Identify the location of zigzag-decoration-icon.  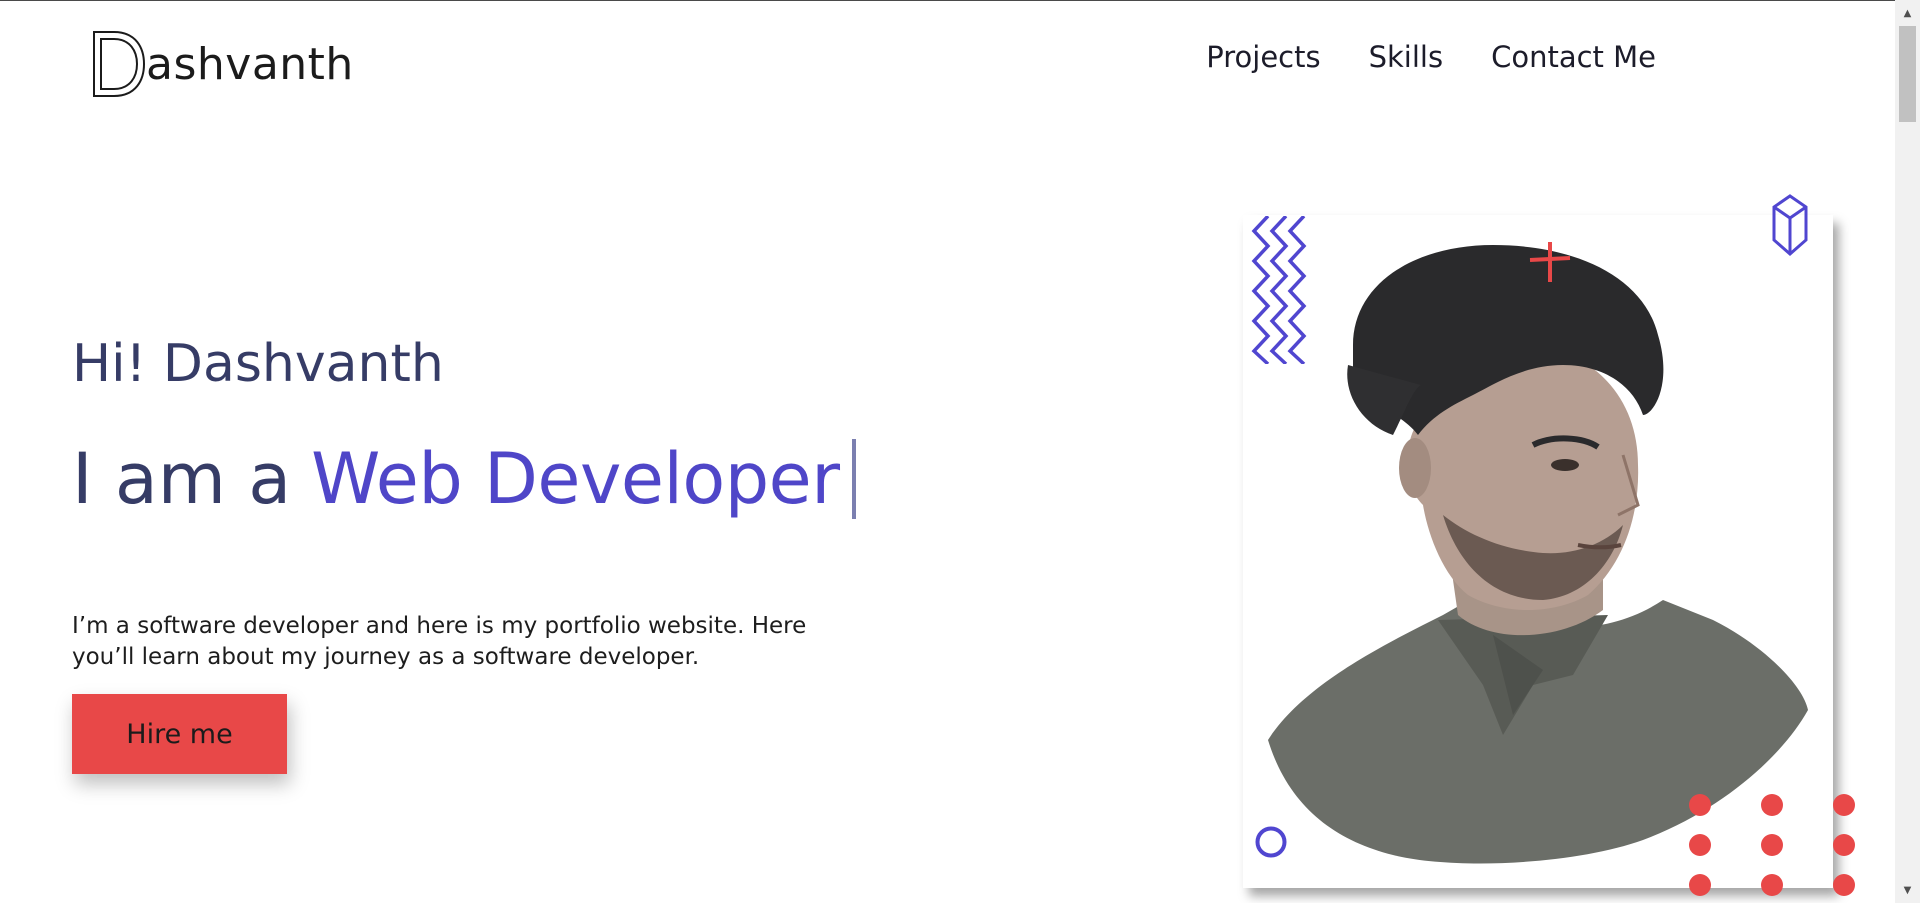
(1279, 290).